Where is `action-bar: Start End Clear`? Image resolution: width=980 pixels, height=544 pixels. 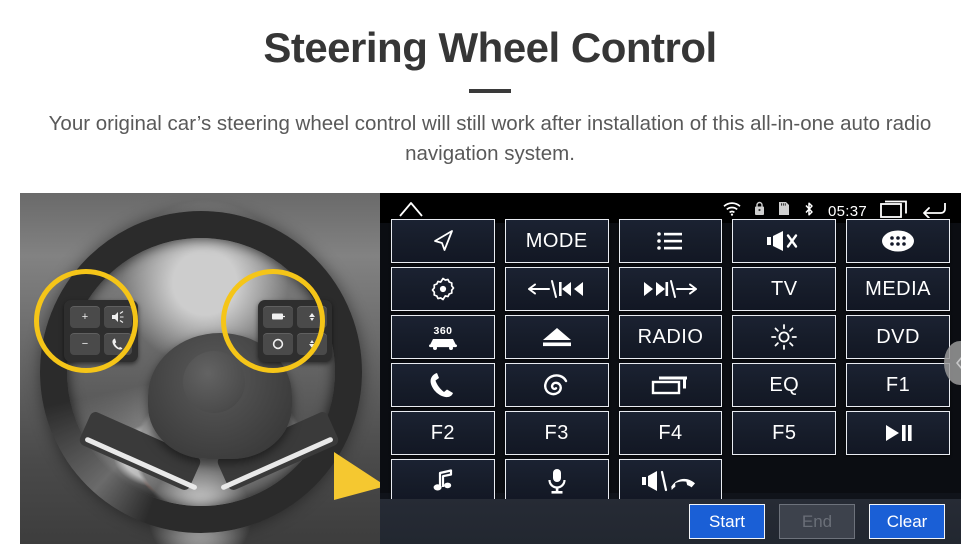
action-bar: Start End Clear is located at coordinates (670, 521).